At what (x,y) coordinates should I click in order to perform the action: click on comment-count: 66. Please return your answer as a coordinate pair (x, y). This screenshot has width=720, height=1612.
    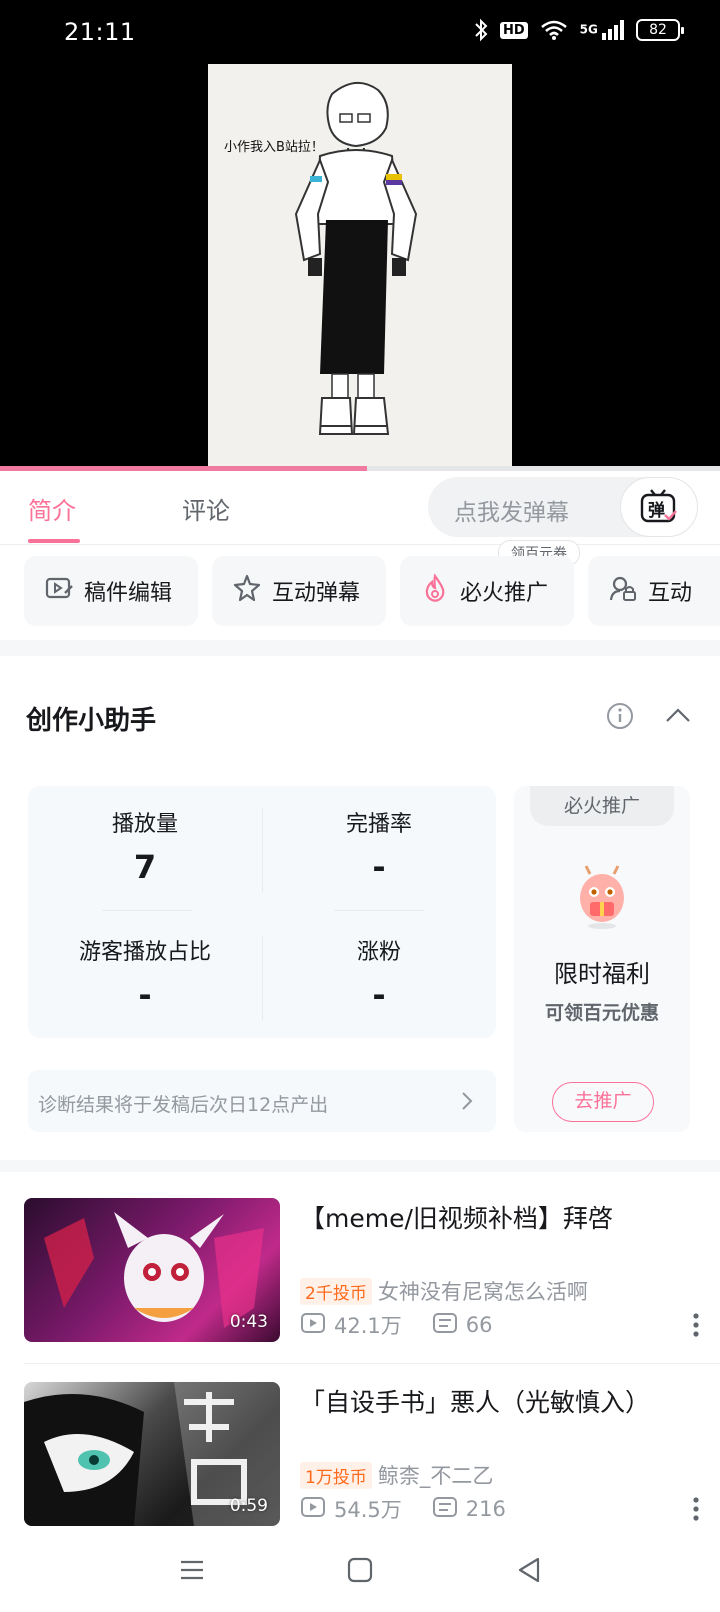
    Looking at the image, I should click on (462, 1325).